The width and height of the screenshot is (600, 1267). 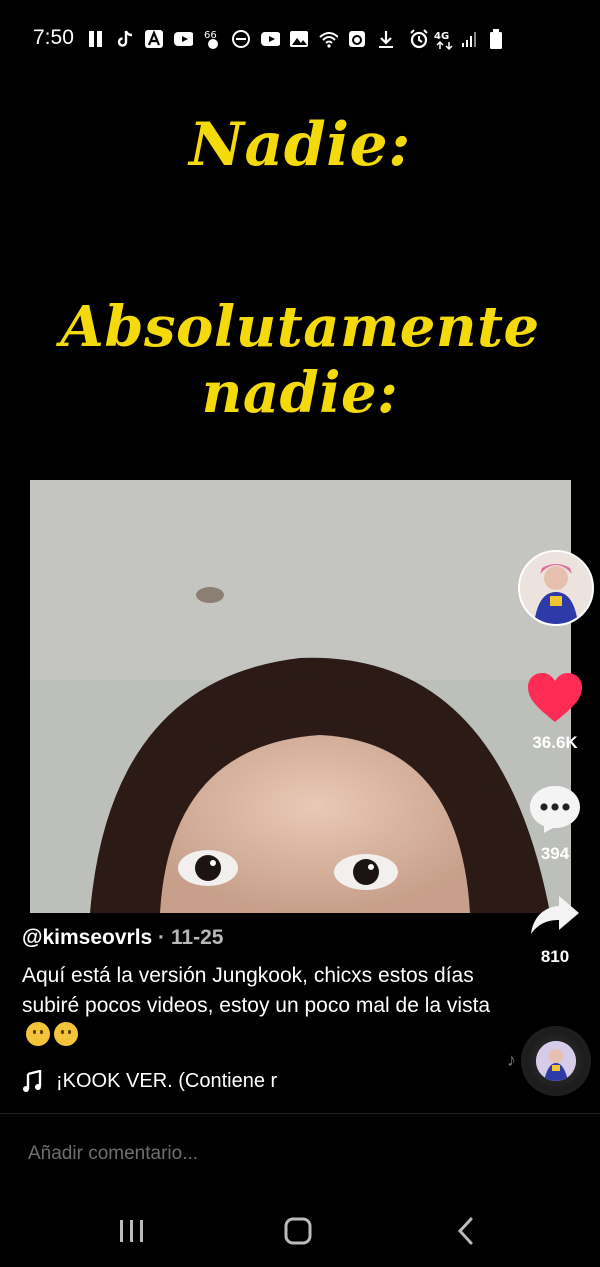 I want to click on meme-text-line1: Nadie:, so click(x=300, y=145).